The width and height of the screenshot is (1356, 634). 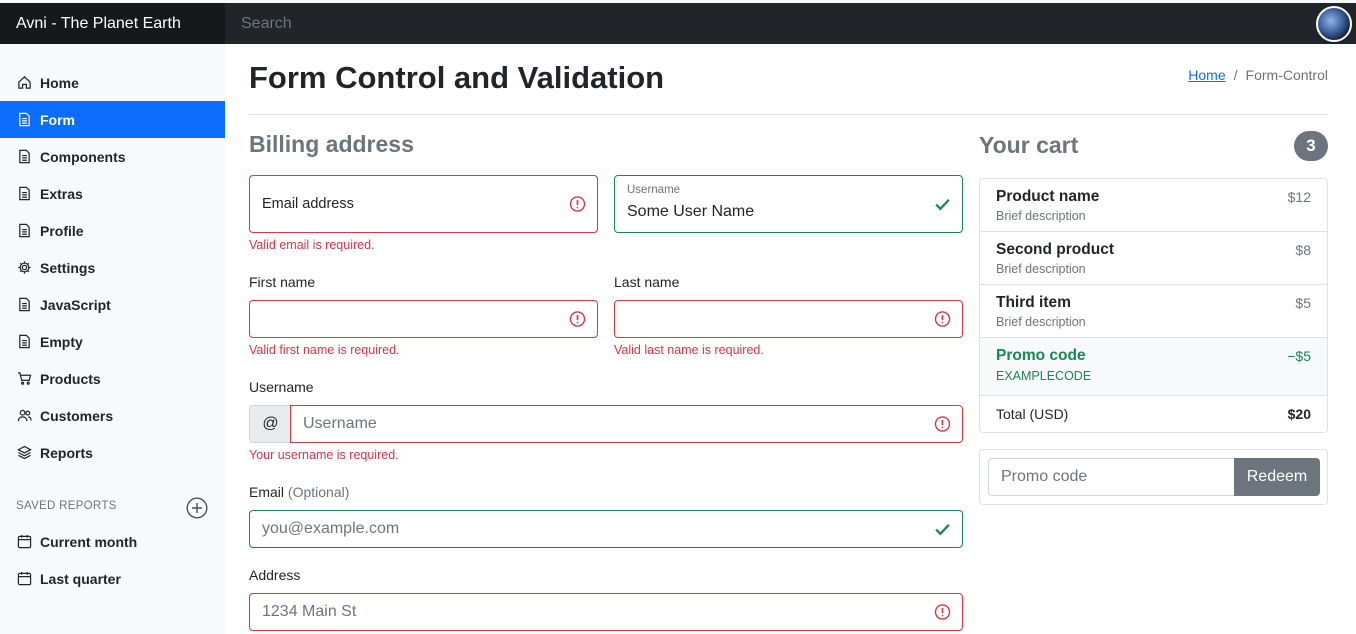 I want to click on redeem-button: Redeem, so click(x=1277, y=477).